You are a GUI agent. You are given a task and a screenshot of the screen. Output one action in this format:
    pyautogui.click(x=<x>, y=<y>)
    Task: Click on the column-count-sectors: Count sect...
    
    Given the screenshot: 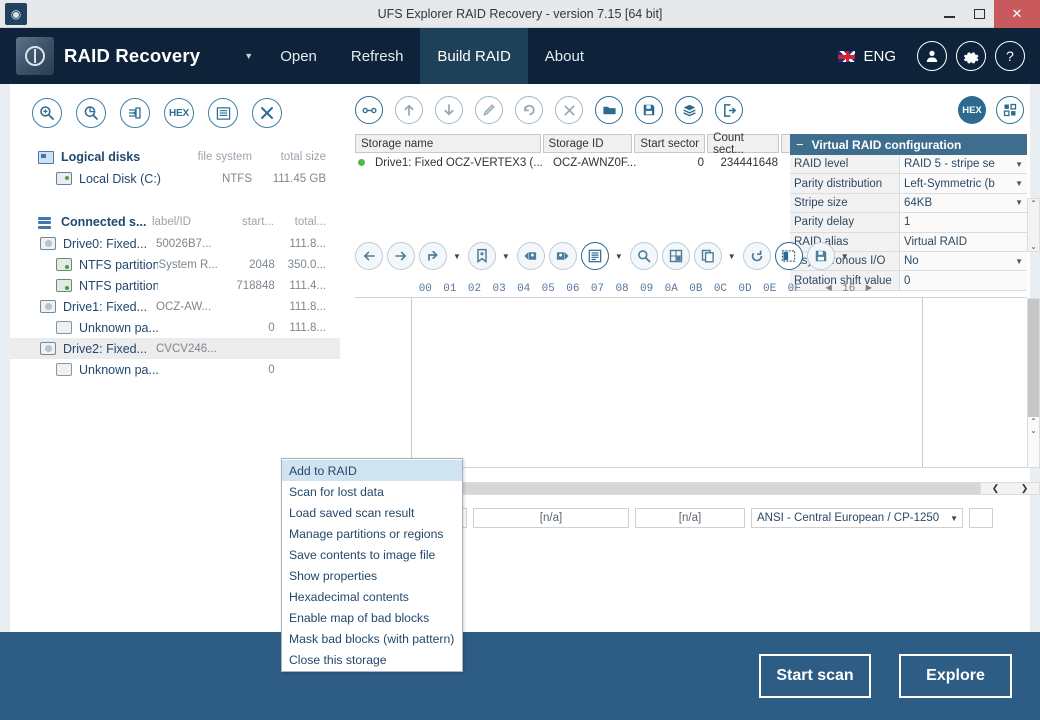 What is the action you would take?
    pyautogui.click(x=743, y=144)
    